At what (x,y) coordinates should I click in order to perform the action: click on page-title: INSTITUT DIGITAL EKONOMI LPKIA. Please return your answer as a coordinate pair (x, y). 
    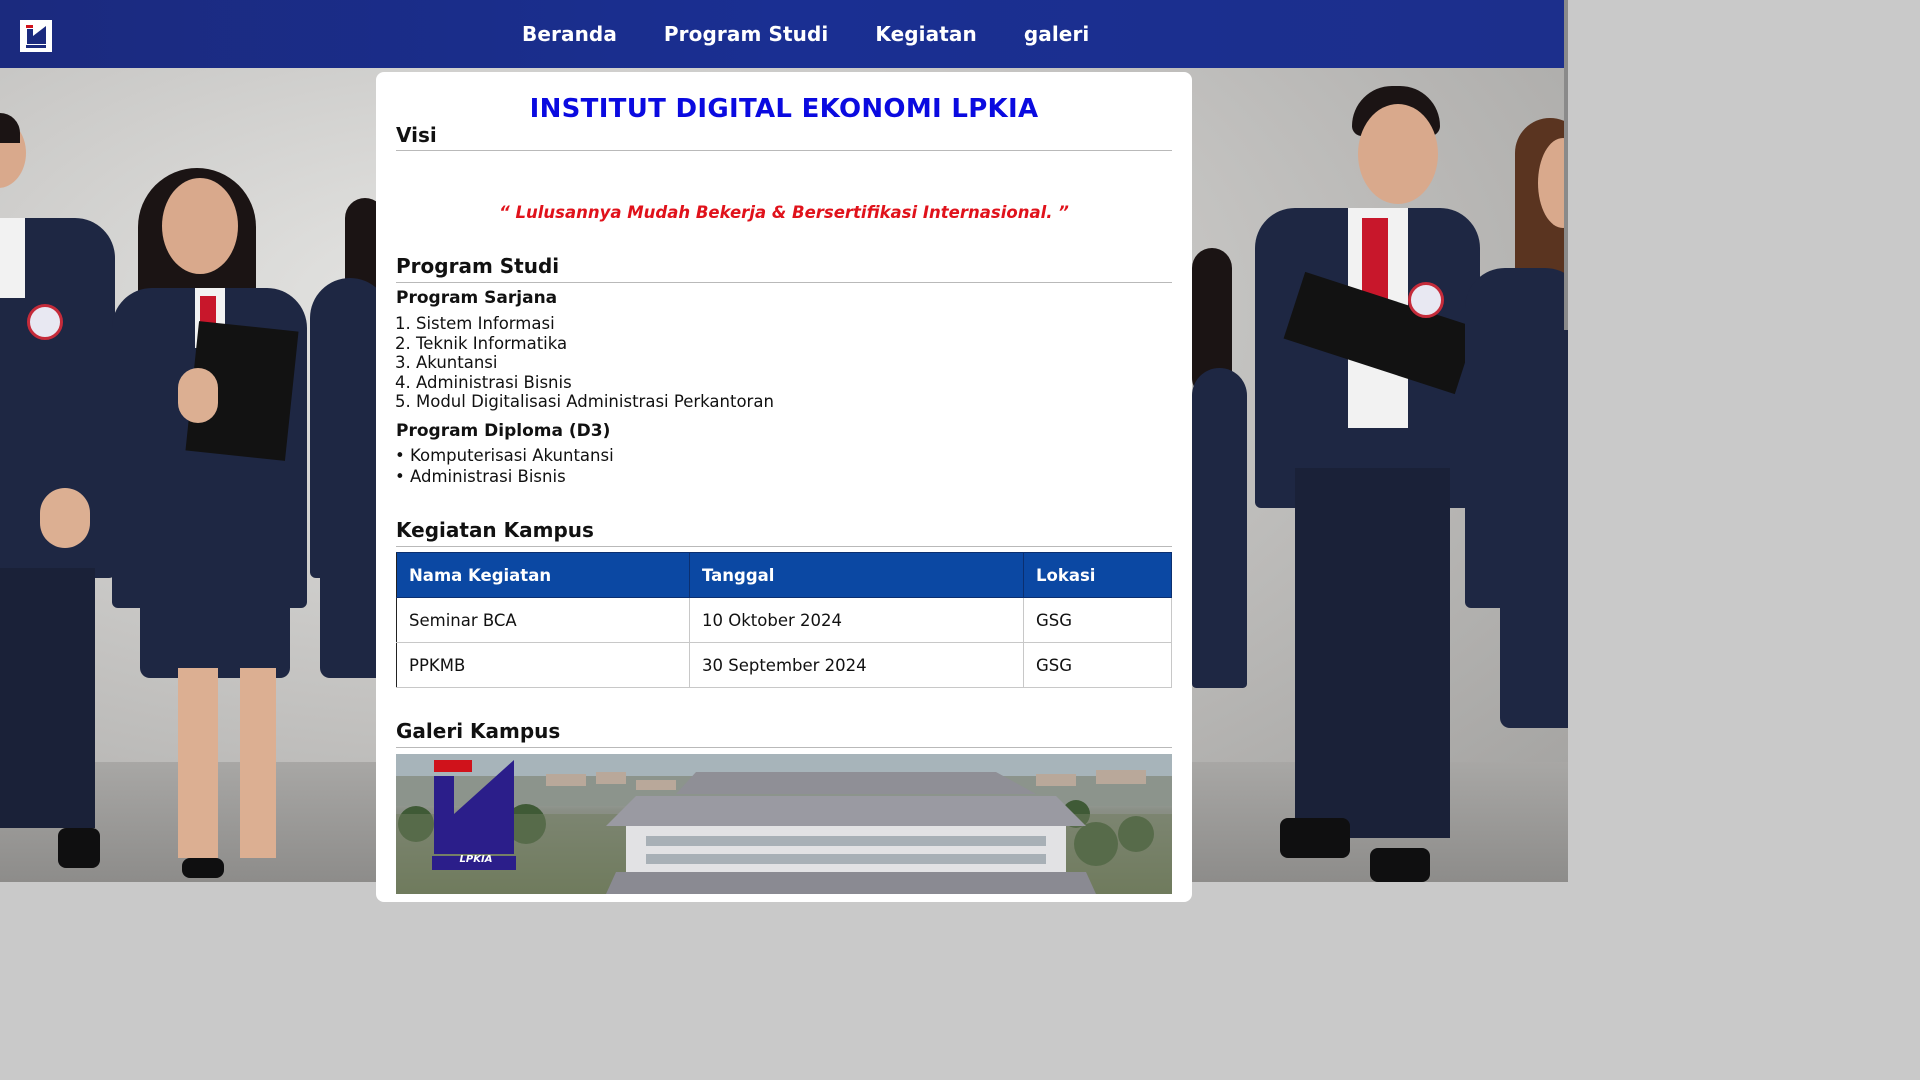
    Looking at the image, I should click on (784, 109).